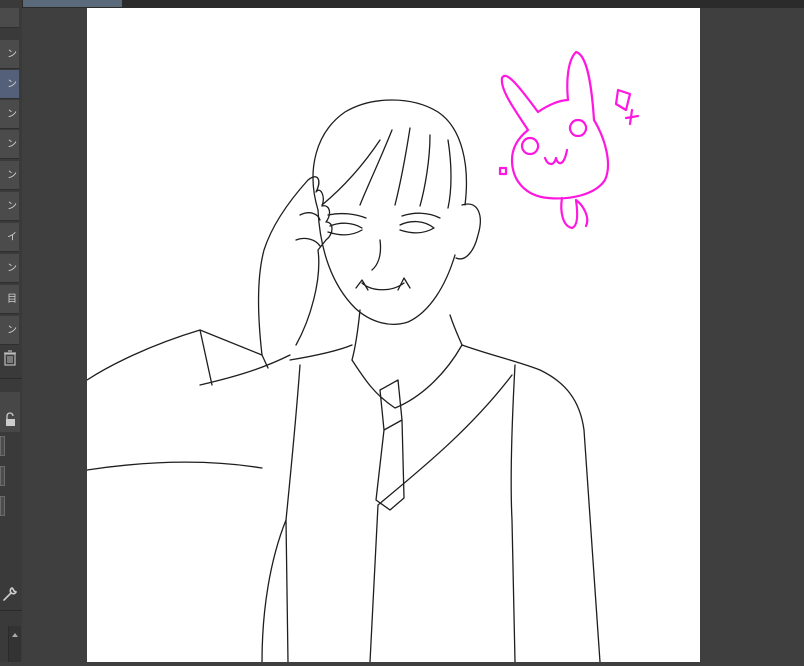 The image size is (804, 666). I want to click on layer-row-selected: ン, so click(9, 84).